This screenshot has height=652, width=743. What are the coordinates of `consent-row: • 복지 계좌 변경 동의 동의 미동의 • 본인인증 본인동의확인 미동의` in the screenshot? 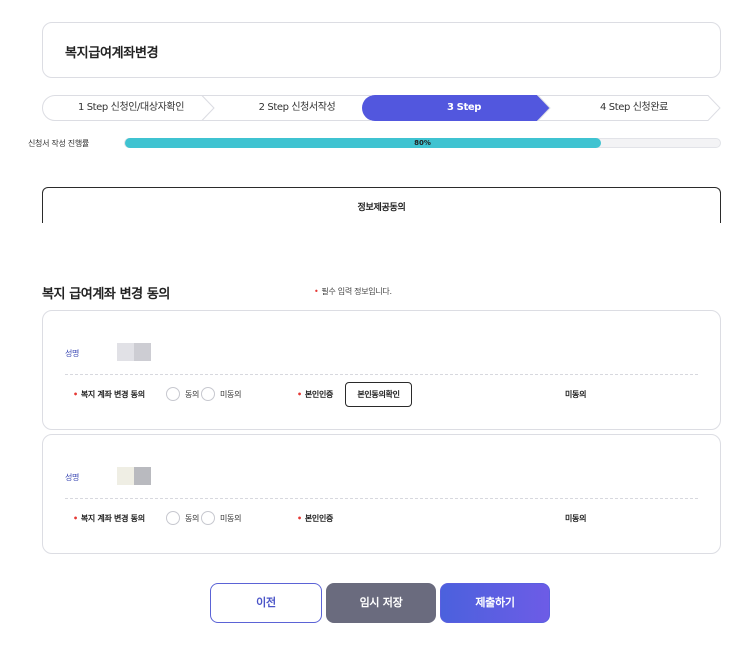 It's located at (381, 395).